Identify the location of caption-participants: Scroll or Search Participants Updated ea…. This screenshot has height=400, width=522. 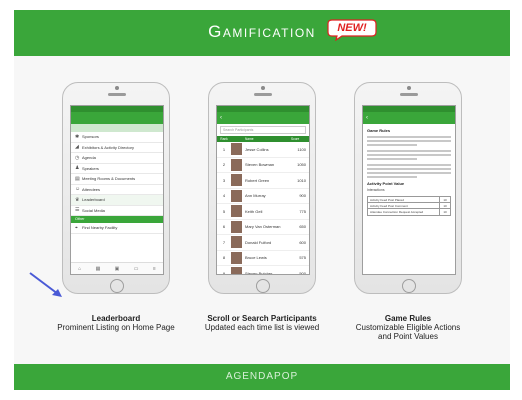
(262, 323).